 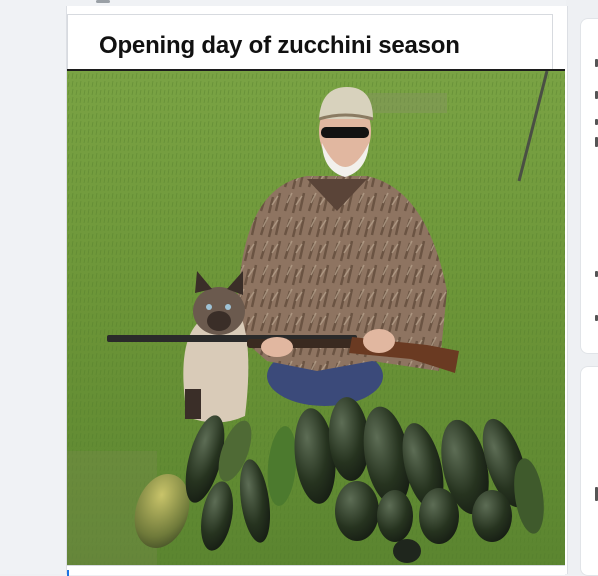 What do you see at coordinates (33, 287) in the screenshot?
I see `page-left-gutter` at bounding box center [33, 287].